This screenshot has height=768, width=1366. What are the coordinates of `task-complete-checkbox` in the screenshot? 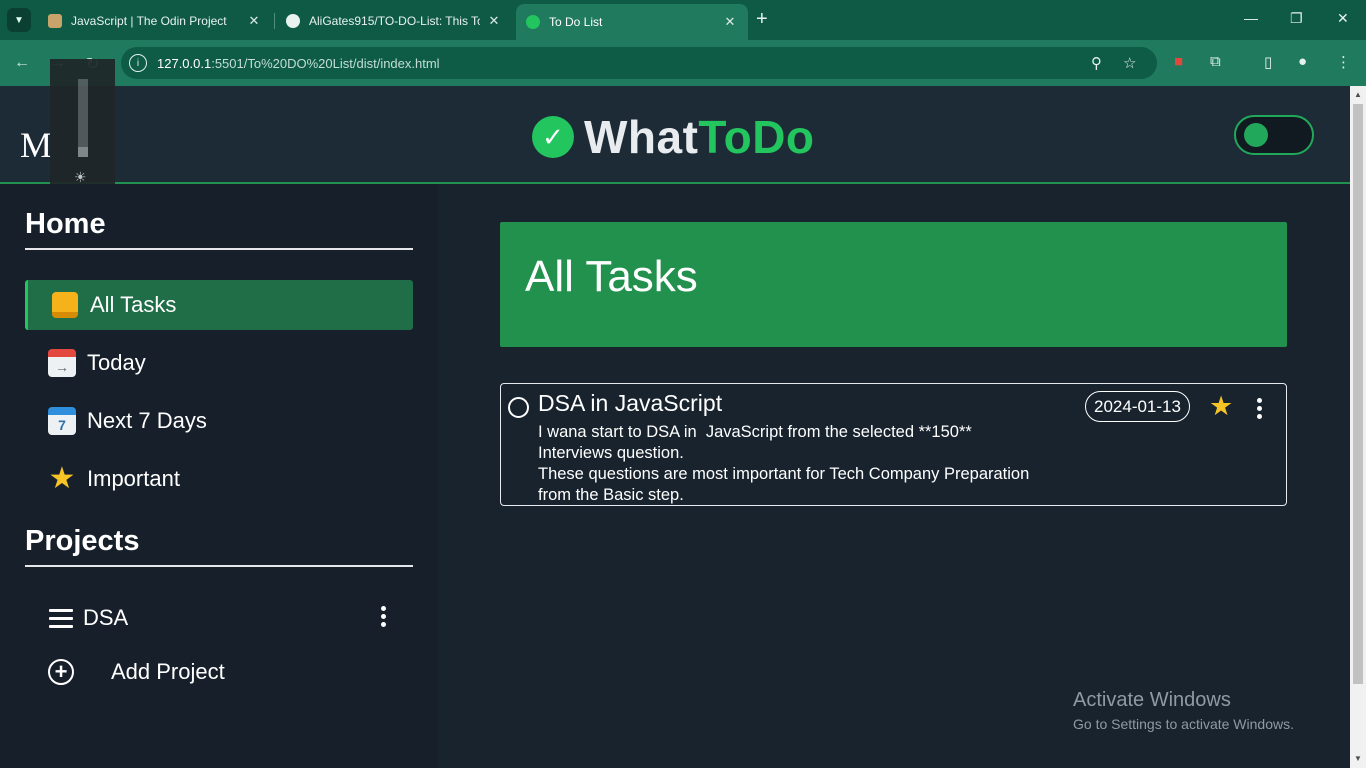 It's located at (518, 407).